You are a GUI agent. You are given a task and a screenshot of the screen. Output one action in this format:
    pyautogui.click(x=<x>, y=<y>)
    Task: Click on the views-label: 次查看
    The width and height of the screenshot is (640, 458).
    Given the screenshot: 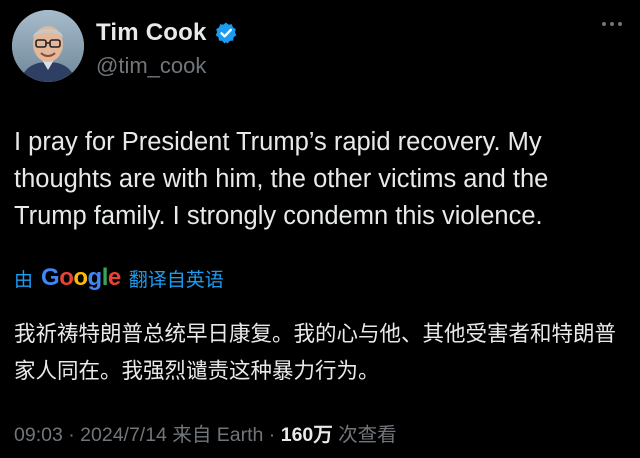 What is the action you would take?
    pyautogui.click(x=364, y=435)
    